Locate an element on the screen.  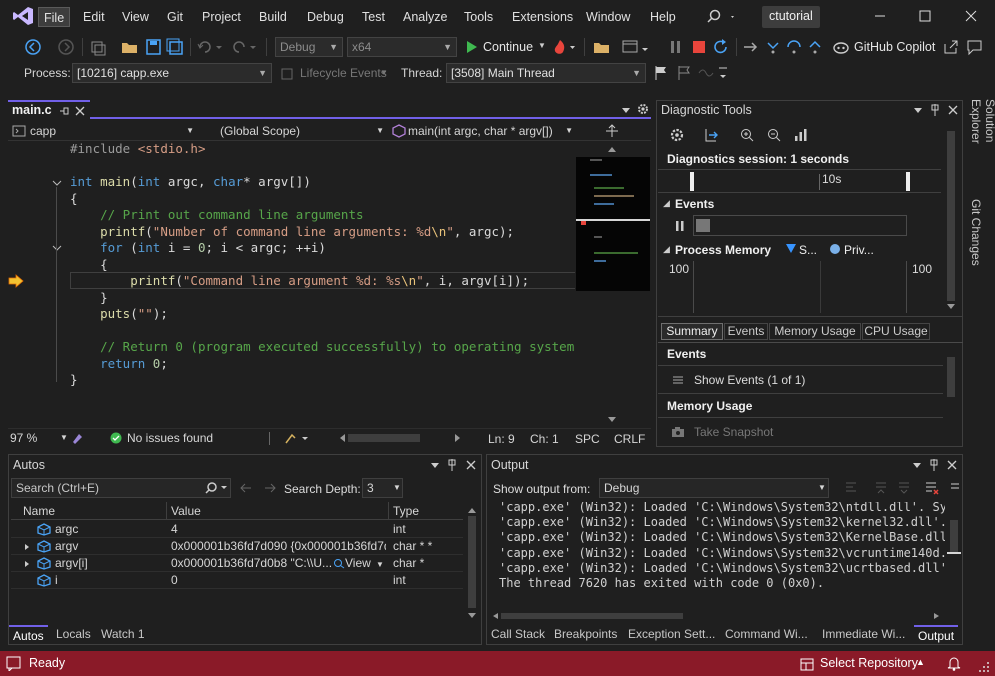
table-row: i 0 int is located at coordinates (237, 580).